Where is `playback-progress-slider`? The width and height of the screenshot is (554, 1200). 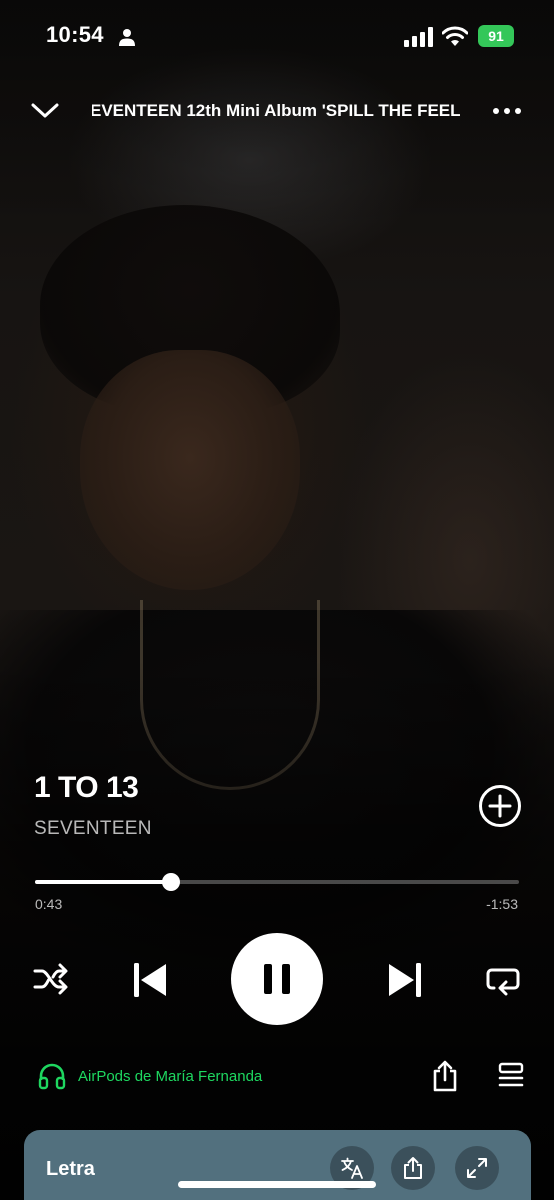
playback-progress-slider is located at coordinates (277, 882).